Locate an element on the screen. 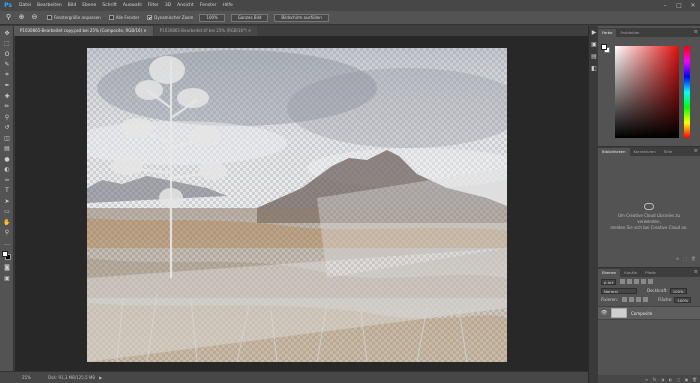 Image resolution: width=700 pixels, height=383 pixels. pen-icon: ✑ is located at coordinates (7, 180).